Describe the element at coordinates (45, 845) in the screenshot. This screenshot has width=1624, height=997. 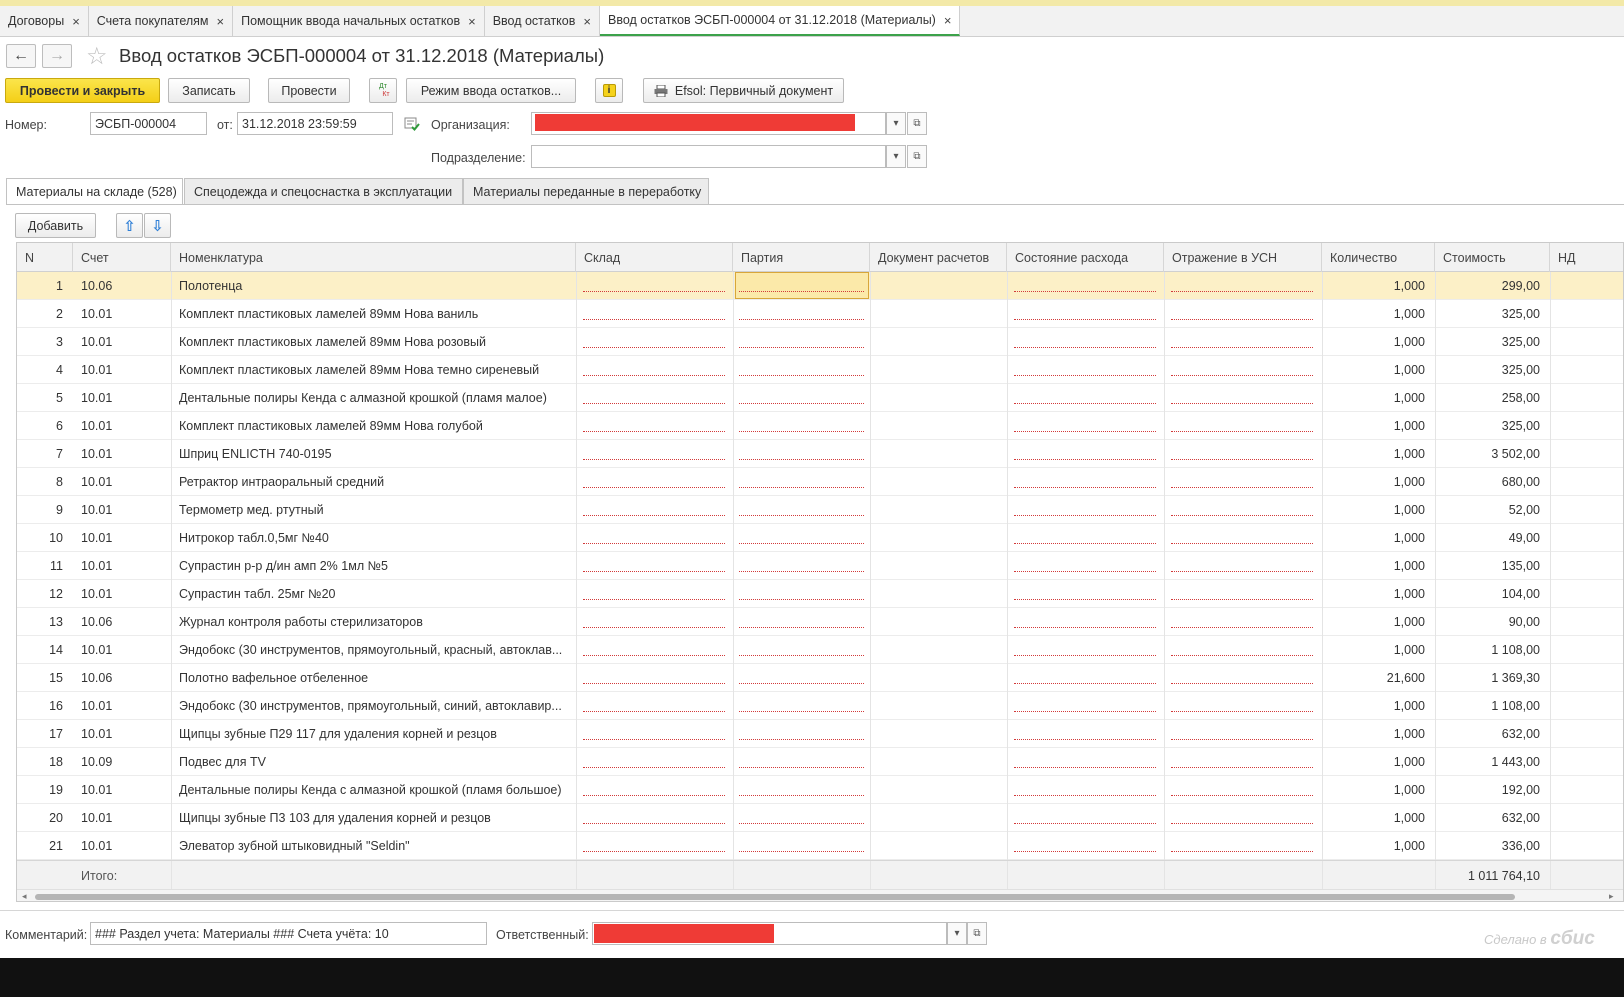
I see `cell-n: 21` at that location.